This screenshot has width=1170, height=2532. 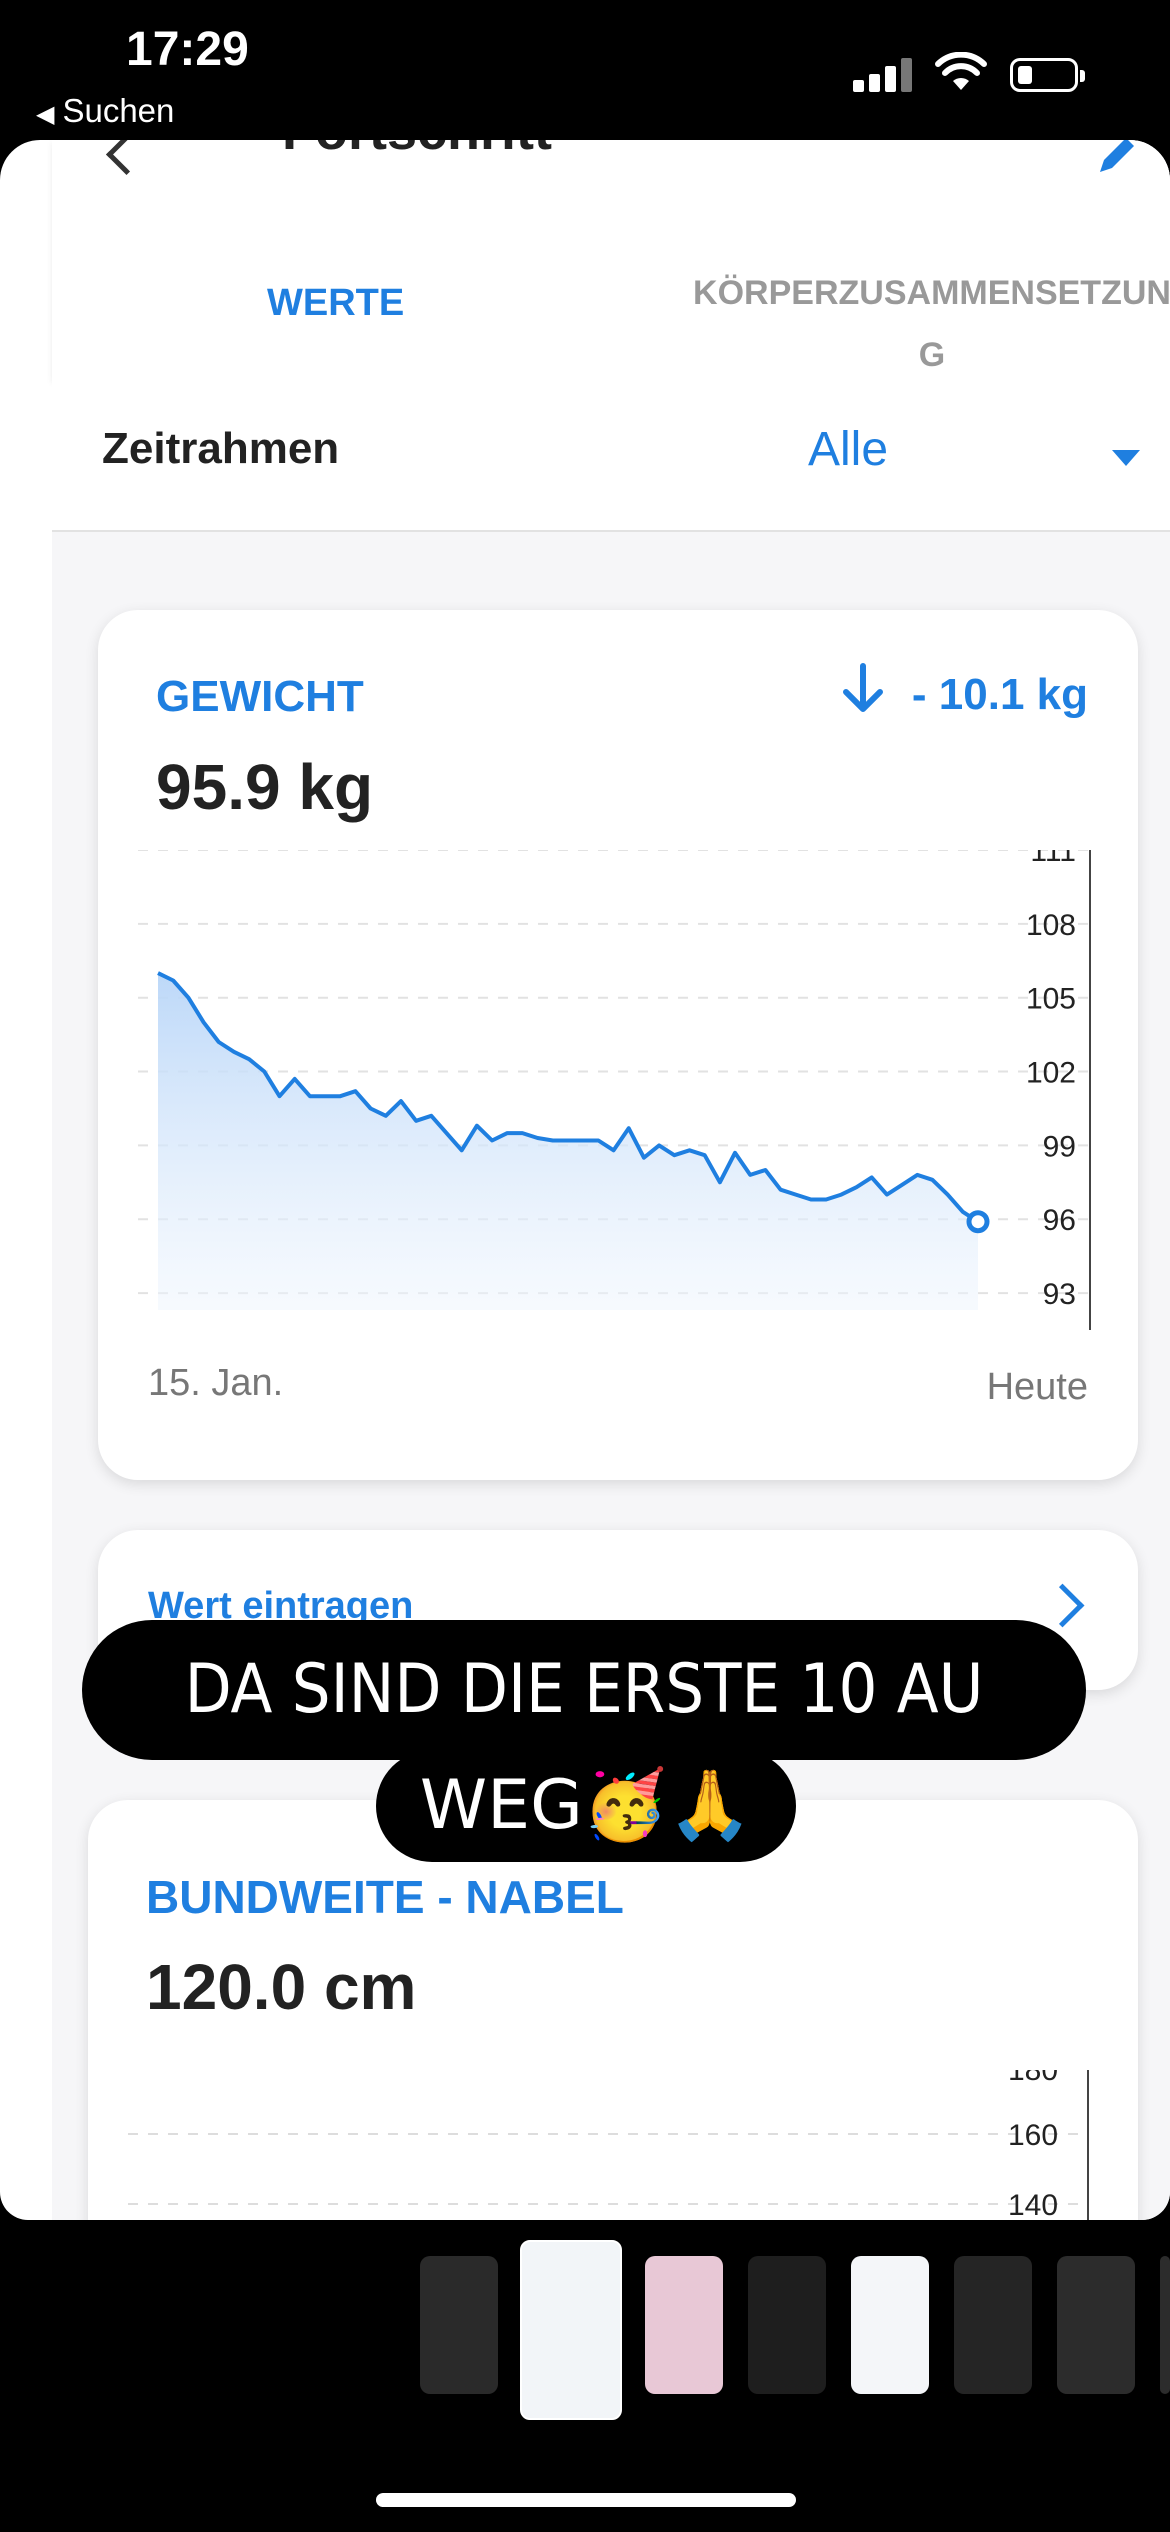 I want to click on timeframe-selector: Zeitrahmen Alle, so click(x=611, y=456).